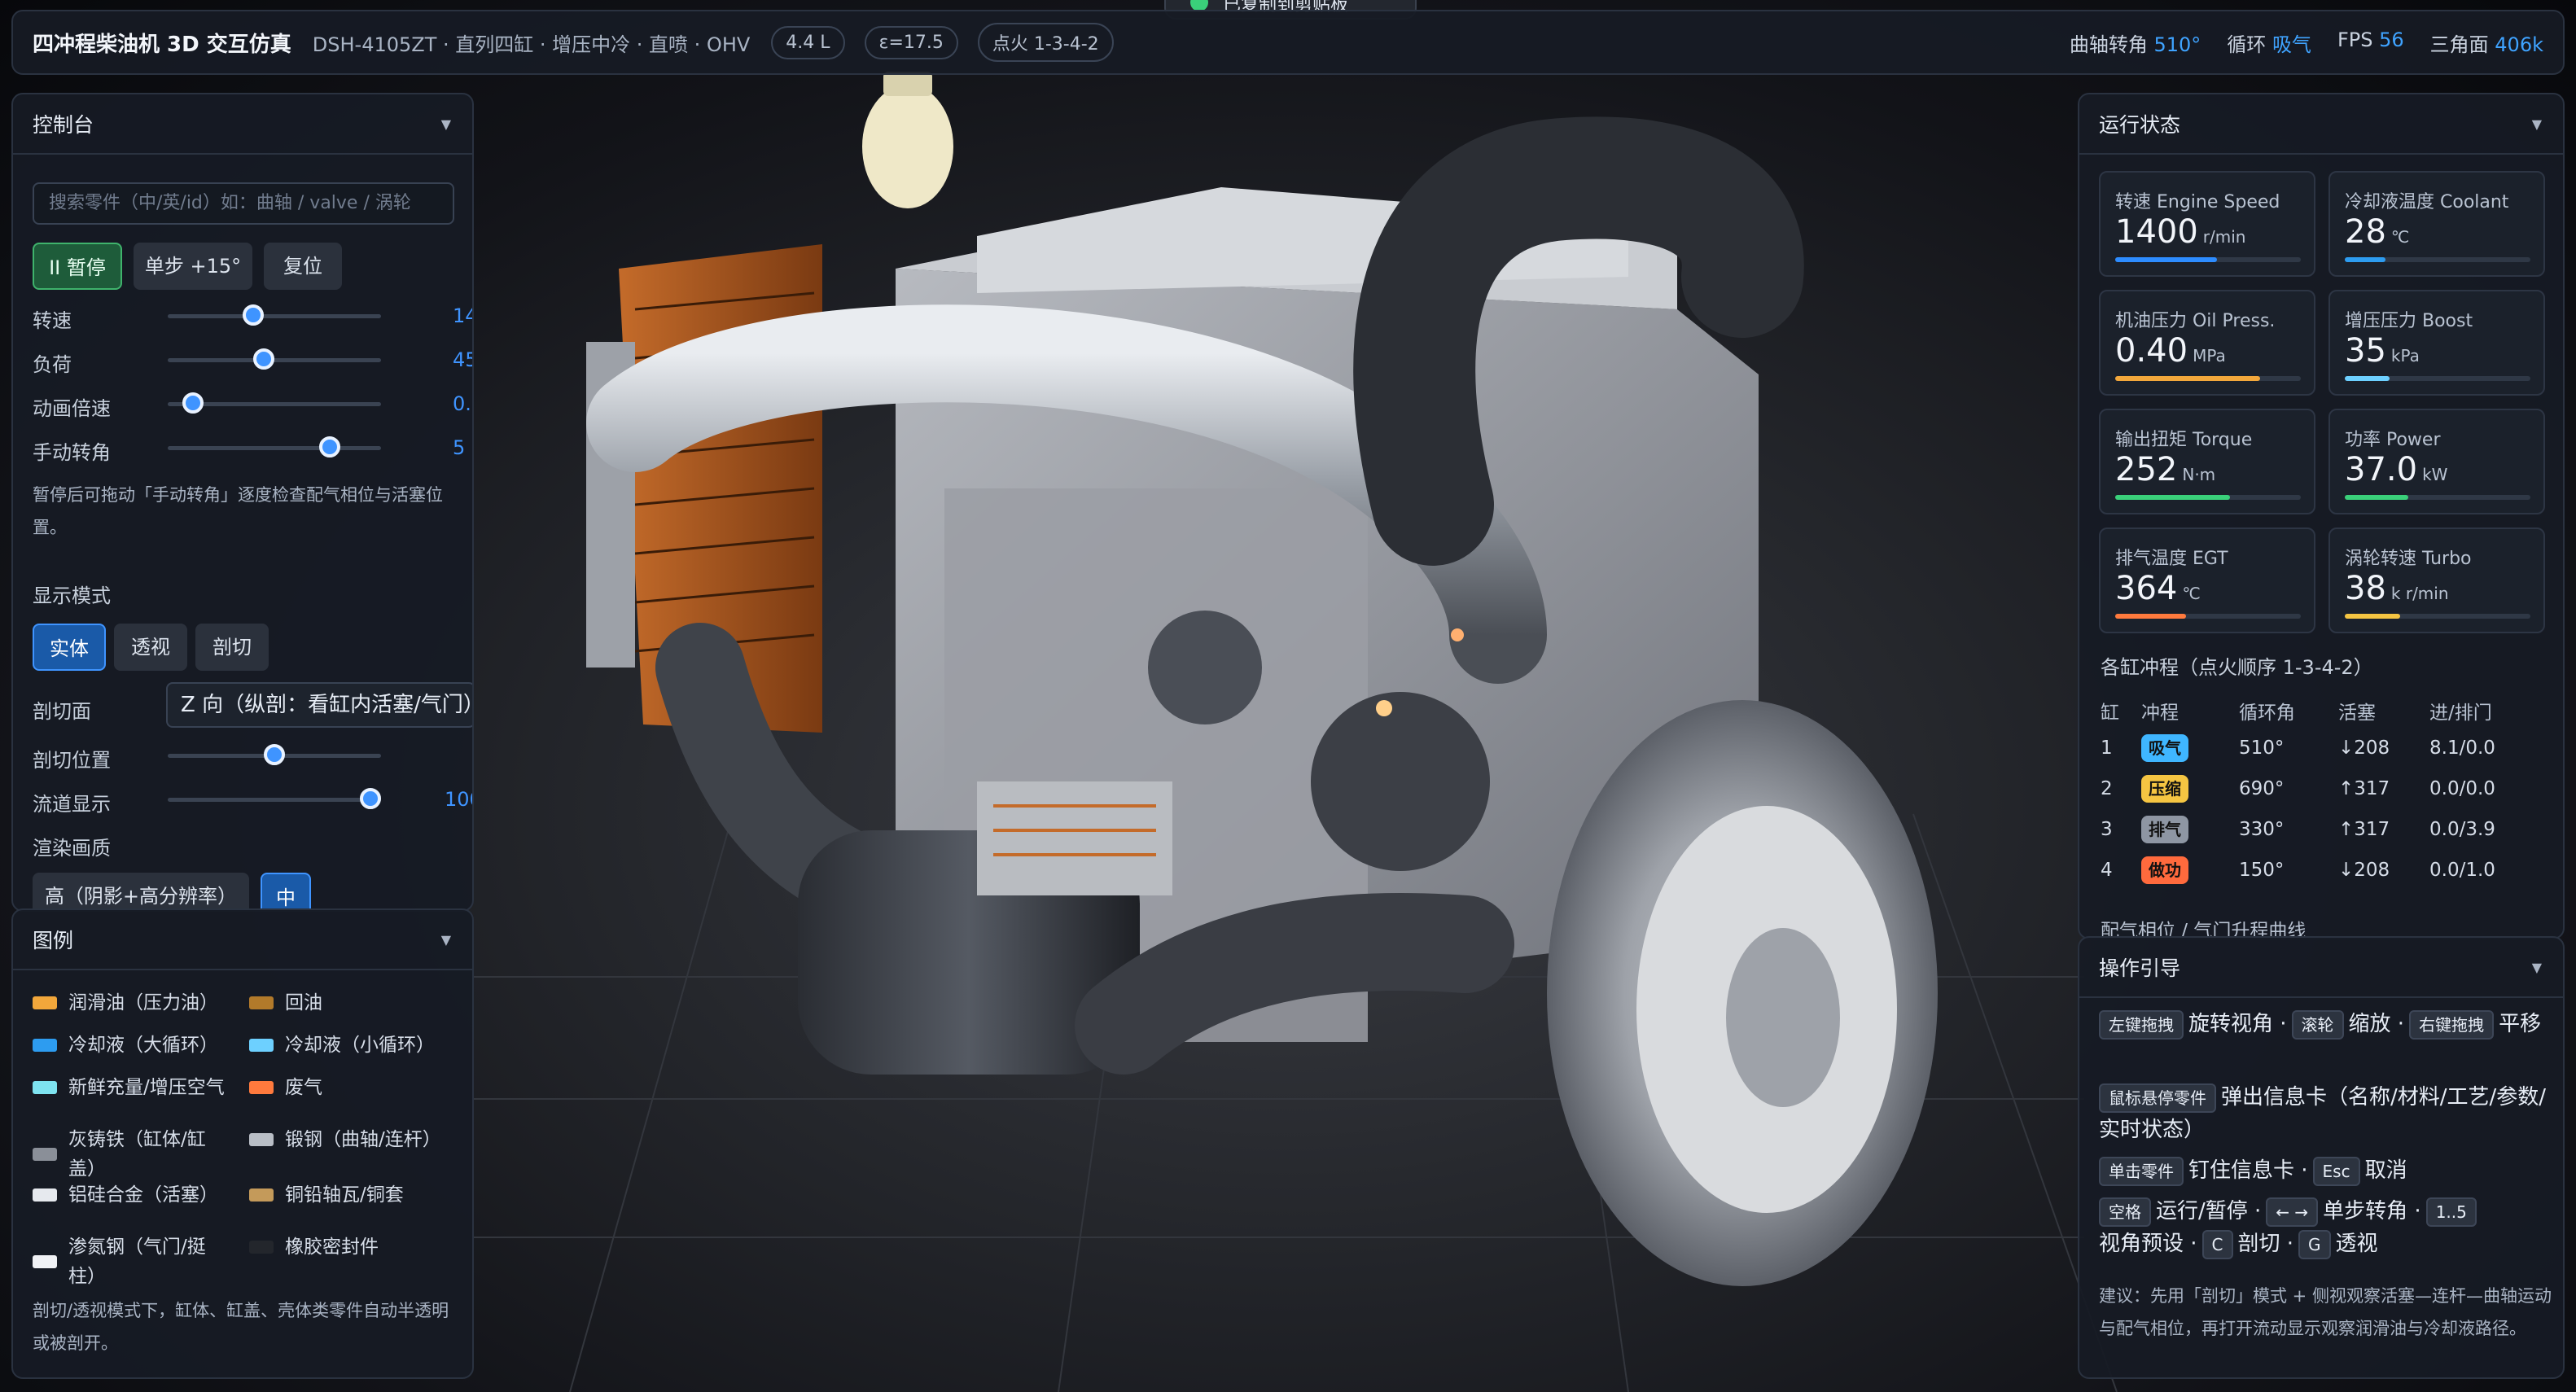 The width and height of the screenshot is (2576, 1392). Describe the element at coordinates (2164, 789) in the screenshot. I see `stroke-badge: 压缩` at that location.